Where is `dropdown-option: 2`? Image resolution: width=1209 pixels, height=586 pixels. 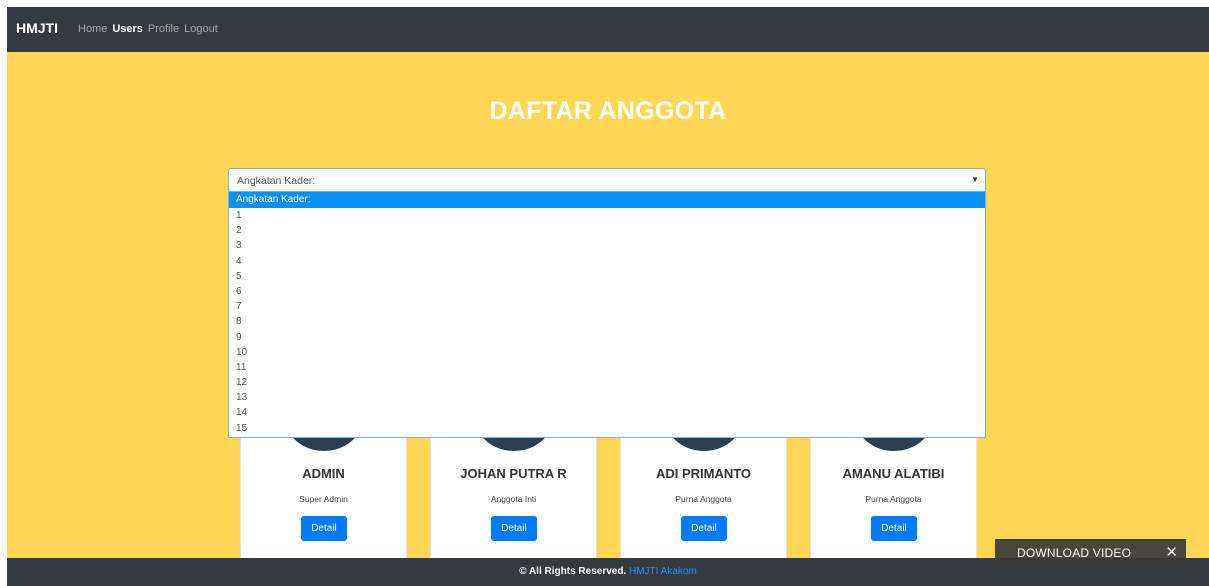 dropdown-option: 2 is located at coordinates (607, 230).